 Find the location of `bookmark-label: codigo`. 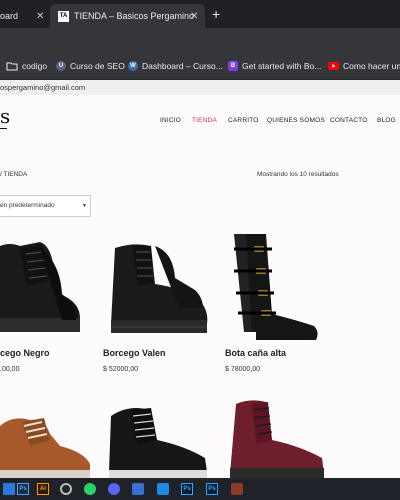

bookmark-label: codigo is located at coordinates (35, 66).